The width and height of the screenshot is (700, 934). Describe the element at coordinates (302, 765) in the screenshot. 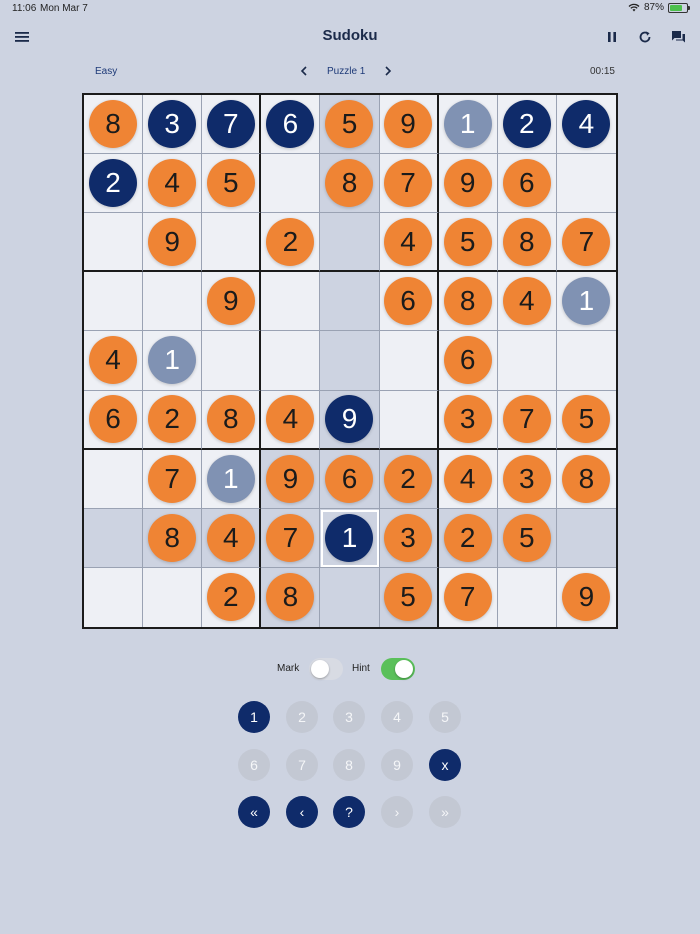

I see `number-button-7: 7` at that location.